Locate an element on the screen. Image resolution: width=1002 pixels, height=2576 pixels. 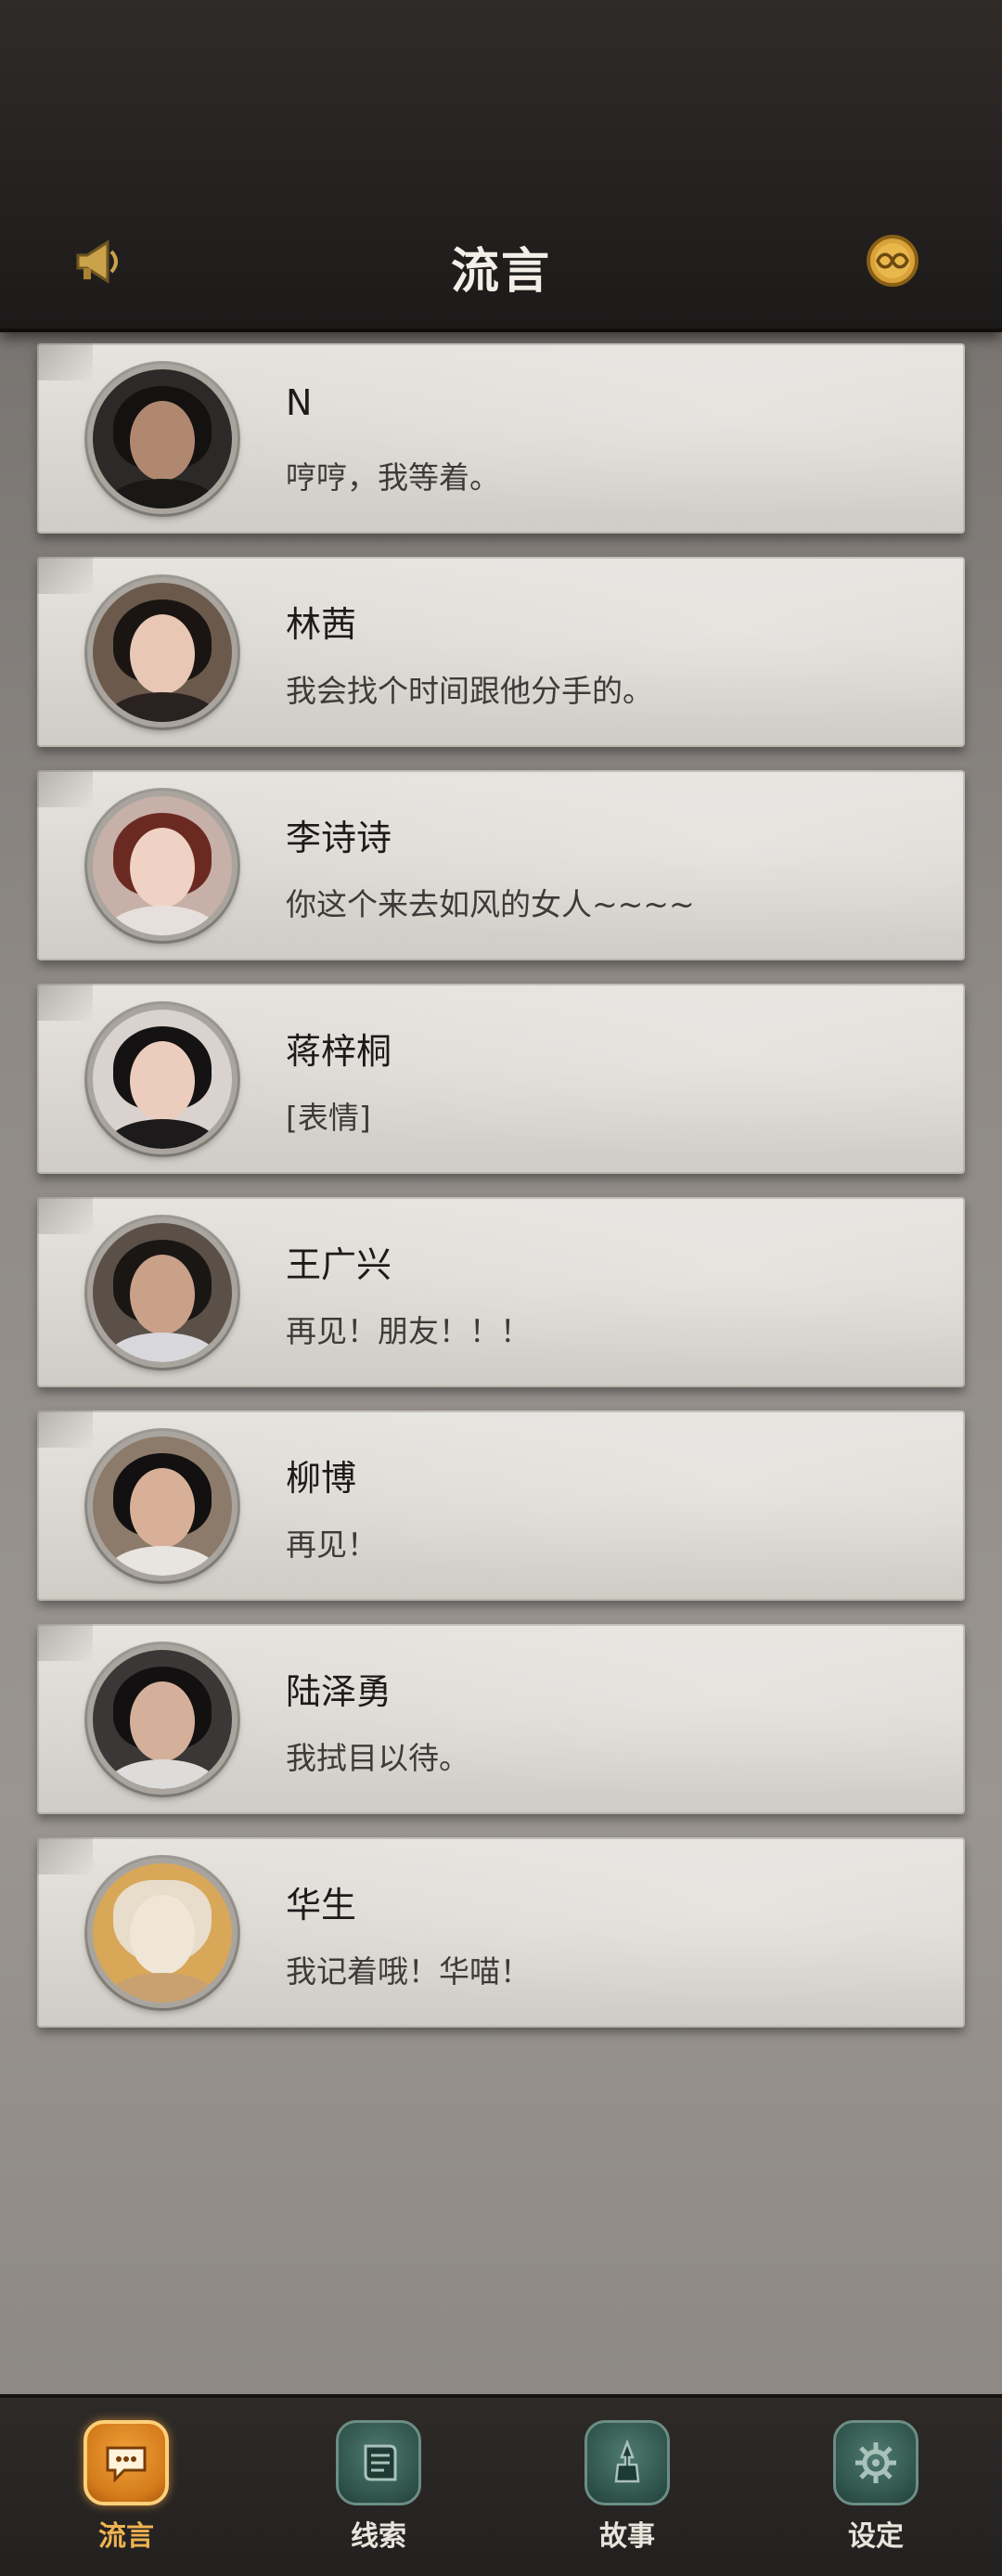
tab-settings: 设定 is located at coordinates (876, 2495).